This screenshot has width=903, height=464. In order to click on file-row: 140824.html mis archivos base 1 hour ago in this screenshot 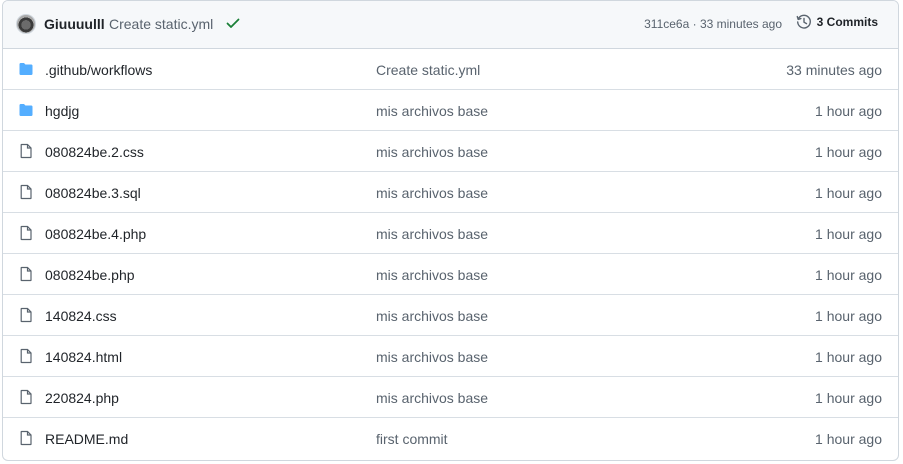, I will do `click(450, 356)`.